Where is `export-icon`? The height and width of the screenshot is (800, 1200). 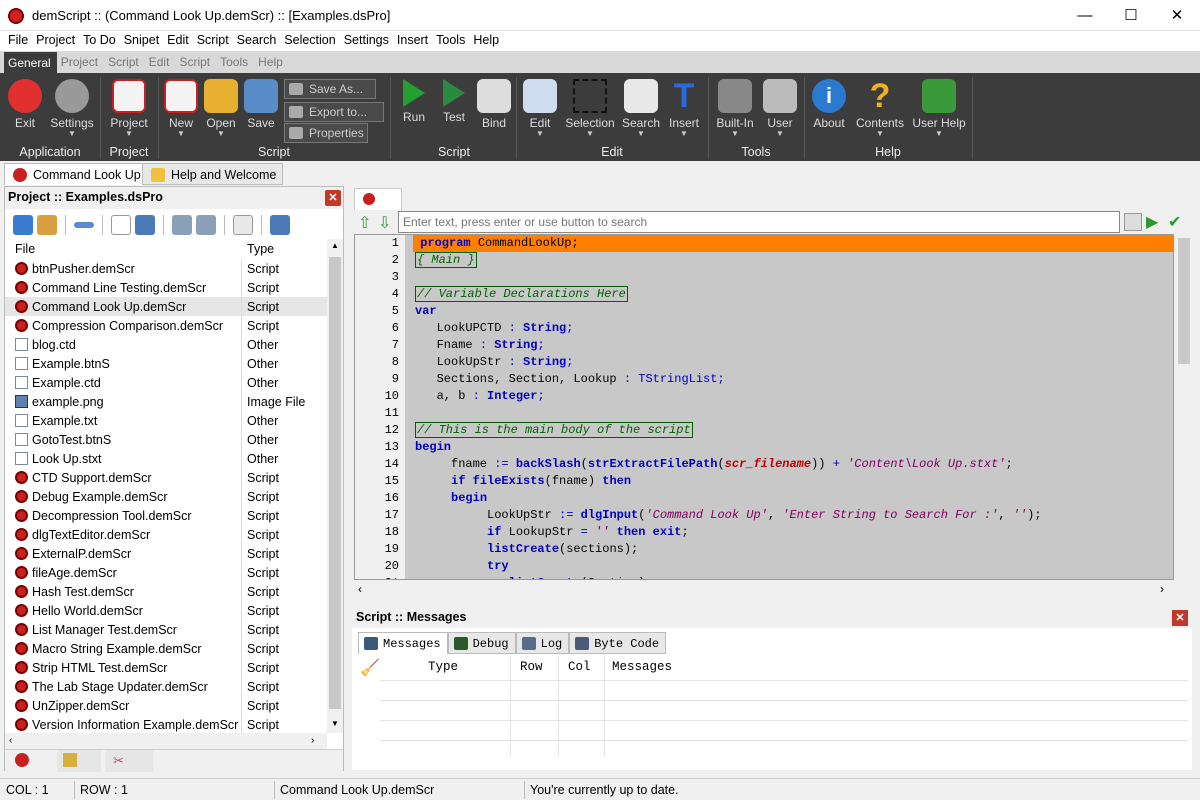 export-icon is located at coordinates (206, 225).